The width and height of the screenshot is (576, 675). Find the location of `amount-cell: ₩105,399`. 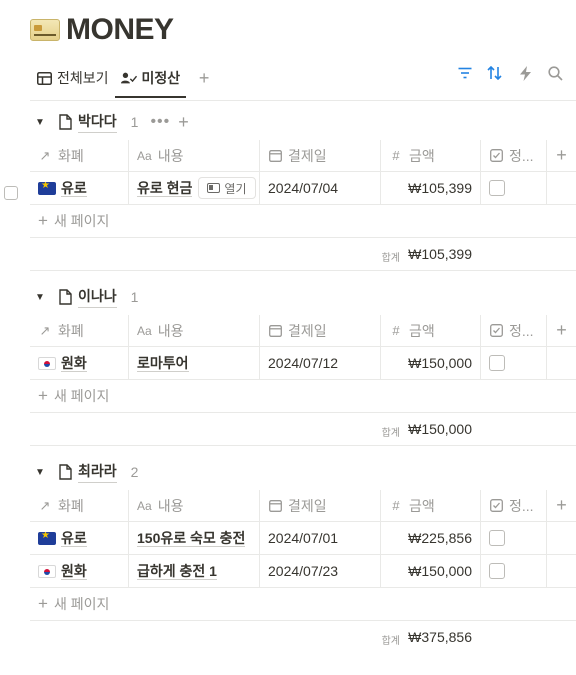

amount-cell: ₩105,399 is located at coordinates (431, 188).